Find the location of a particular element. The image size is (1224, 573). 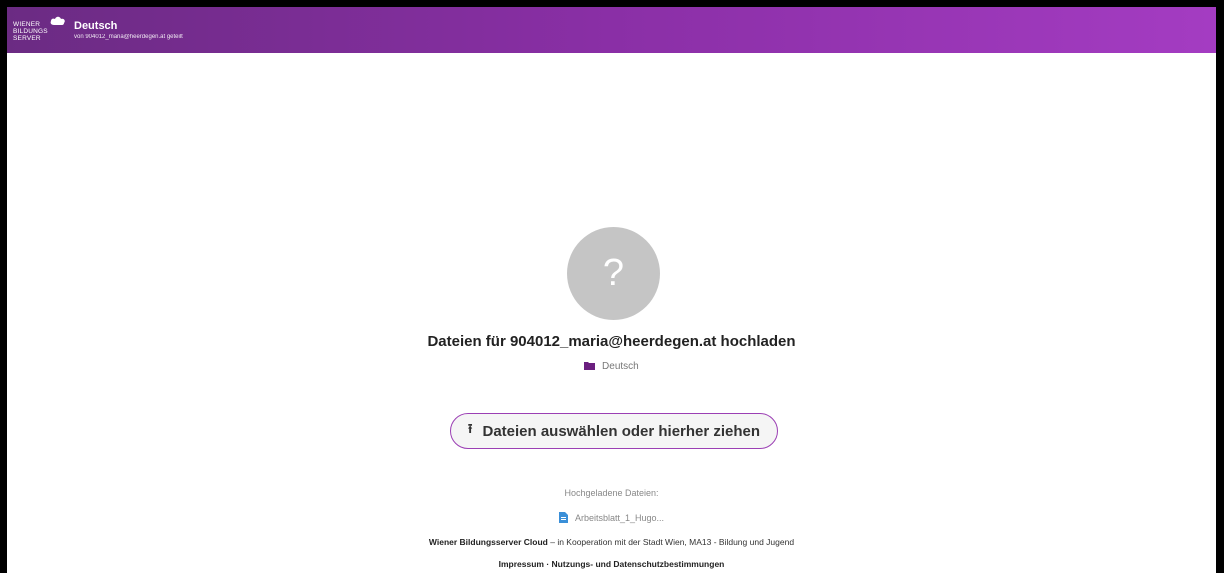

logo-text: WIENER BILDUNGS SERVER is located at coordinates (30, 31).